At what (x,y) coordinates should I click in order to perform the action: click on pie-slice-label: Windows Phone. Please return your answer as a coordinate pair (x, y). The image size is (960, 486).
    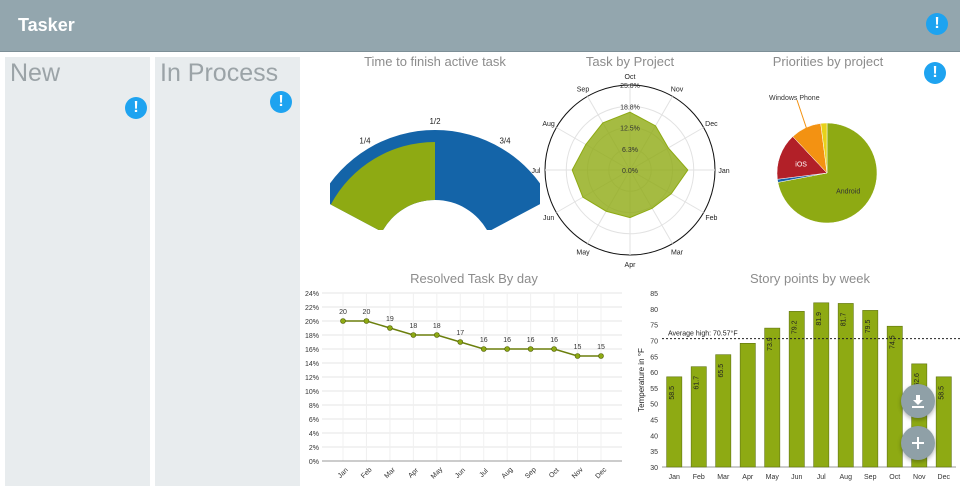
    Looking at the image, I should click on (794, 98).